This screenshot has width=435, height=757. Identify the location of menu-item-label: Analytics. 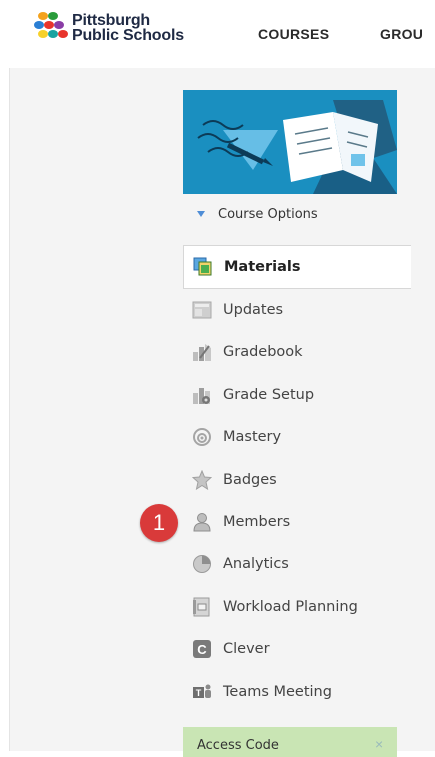
(256, 564).